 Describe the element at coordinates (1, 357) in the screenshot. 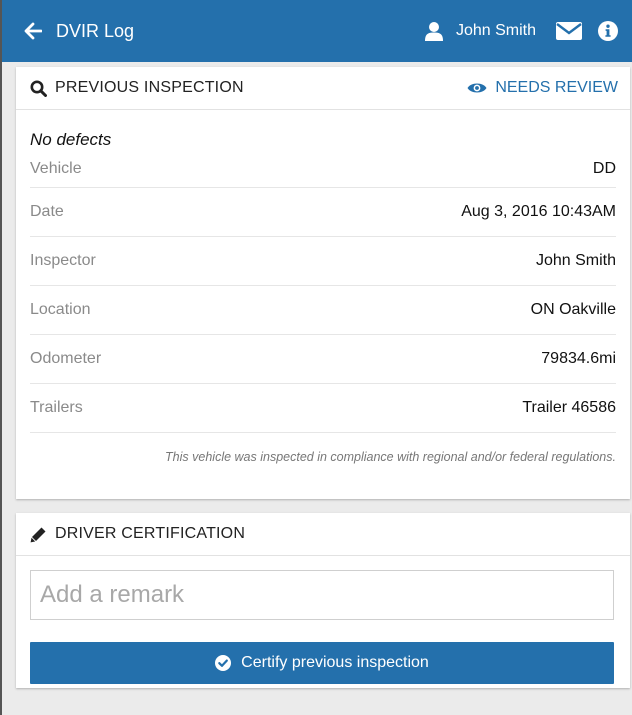

I see `window-left-border` at that location.